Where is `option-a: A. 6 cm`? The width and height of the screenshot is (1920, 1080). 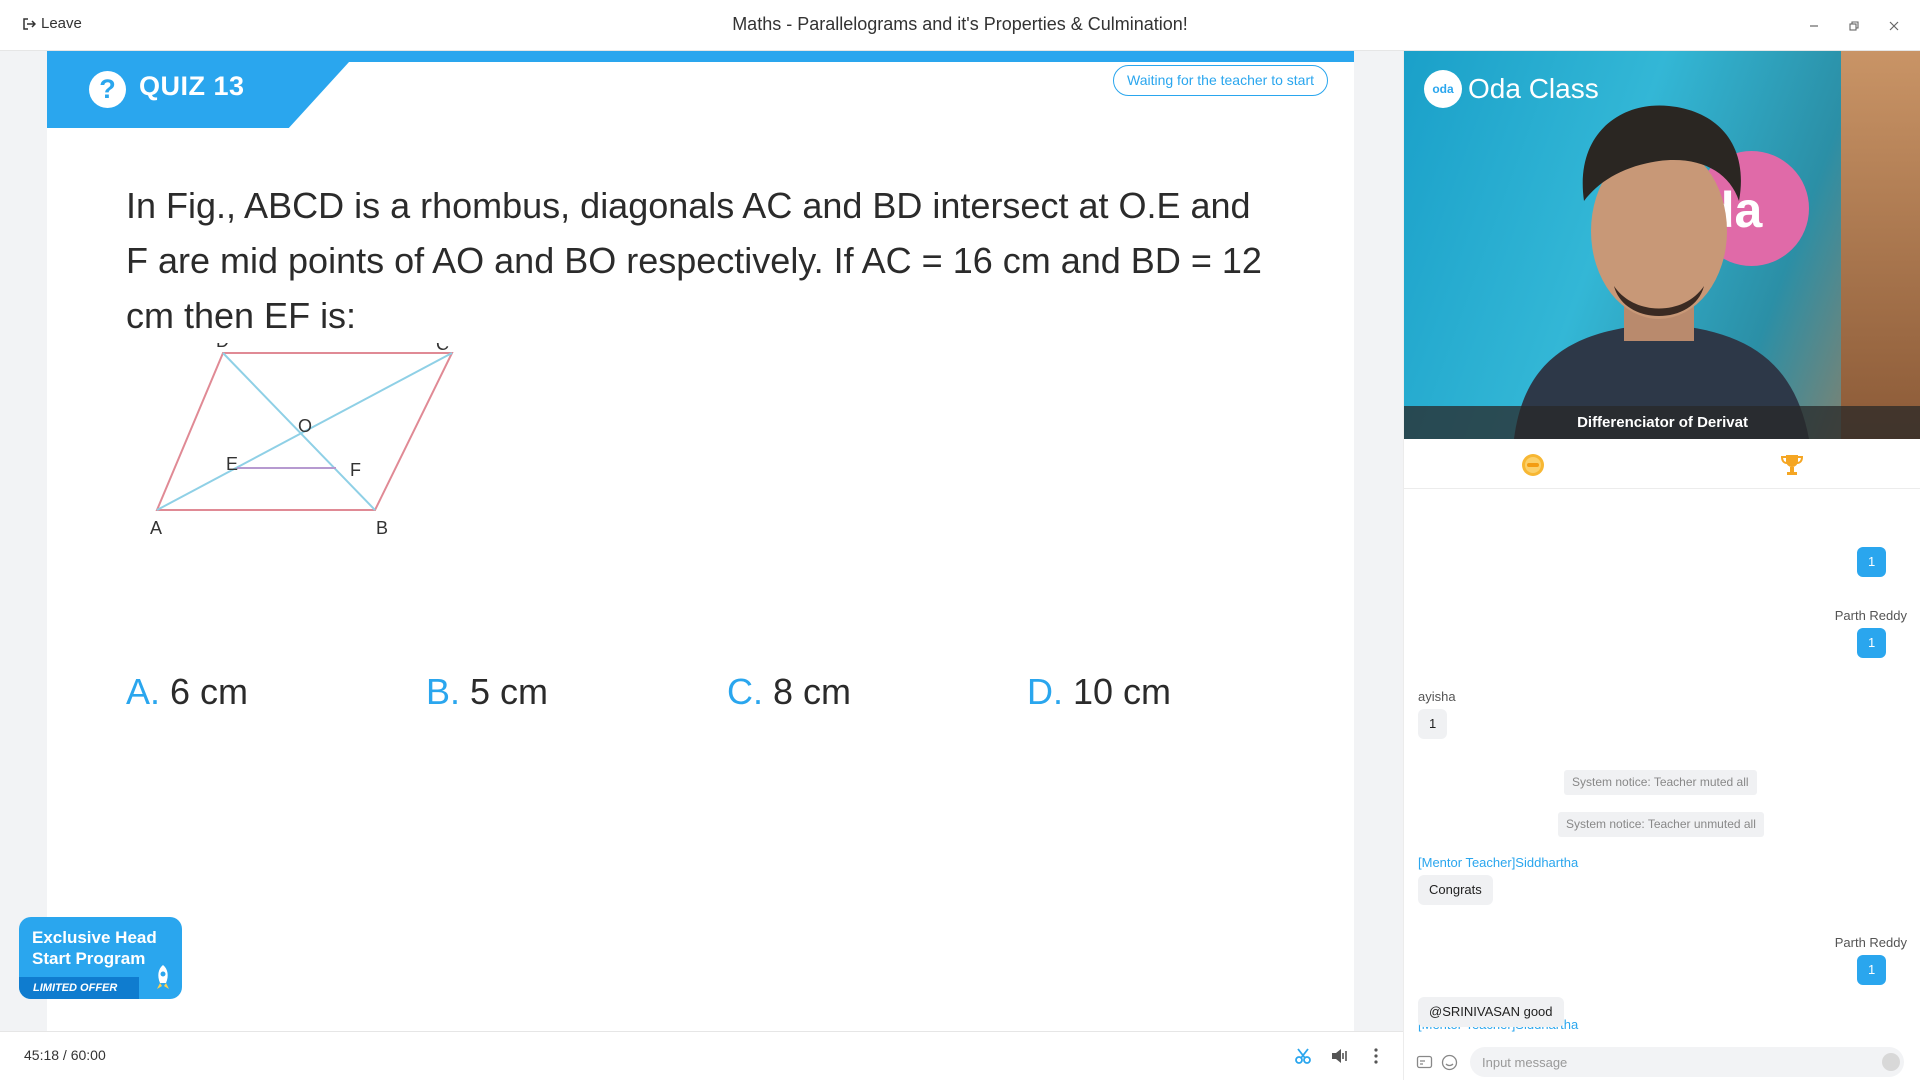
option-a: A. 6 cm is located at coordinates (187, 692).